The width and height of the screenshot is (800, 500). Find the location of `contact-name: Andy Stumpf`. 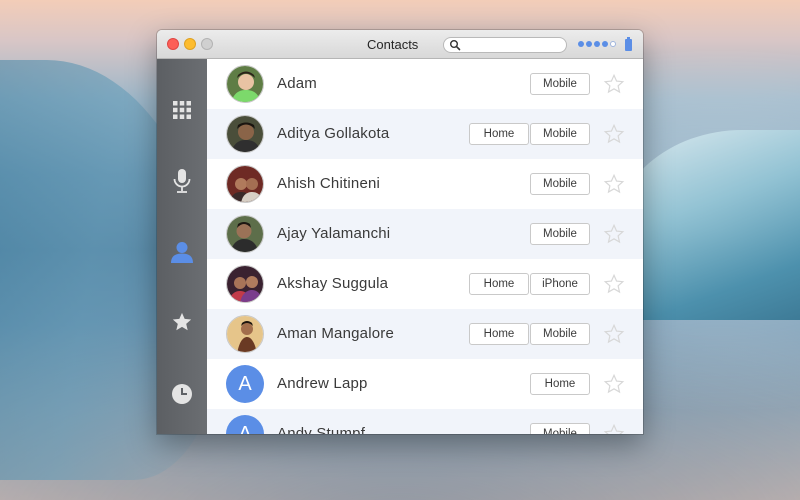

contact-name: Andy Stumpf is located at coordinates (321, 429).